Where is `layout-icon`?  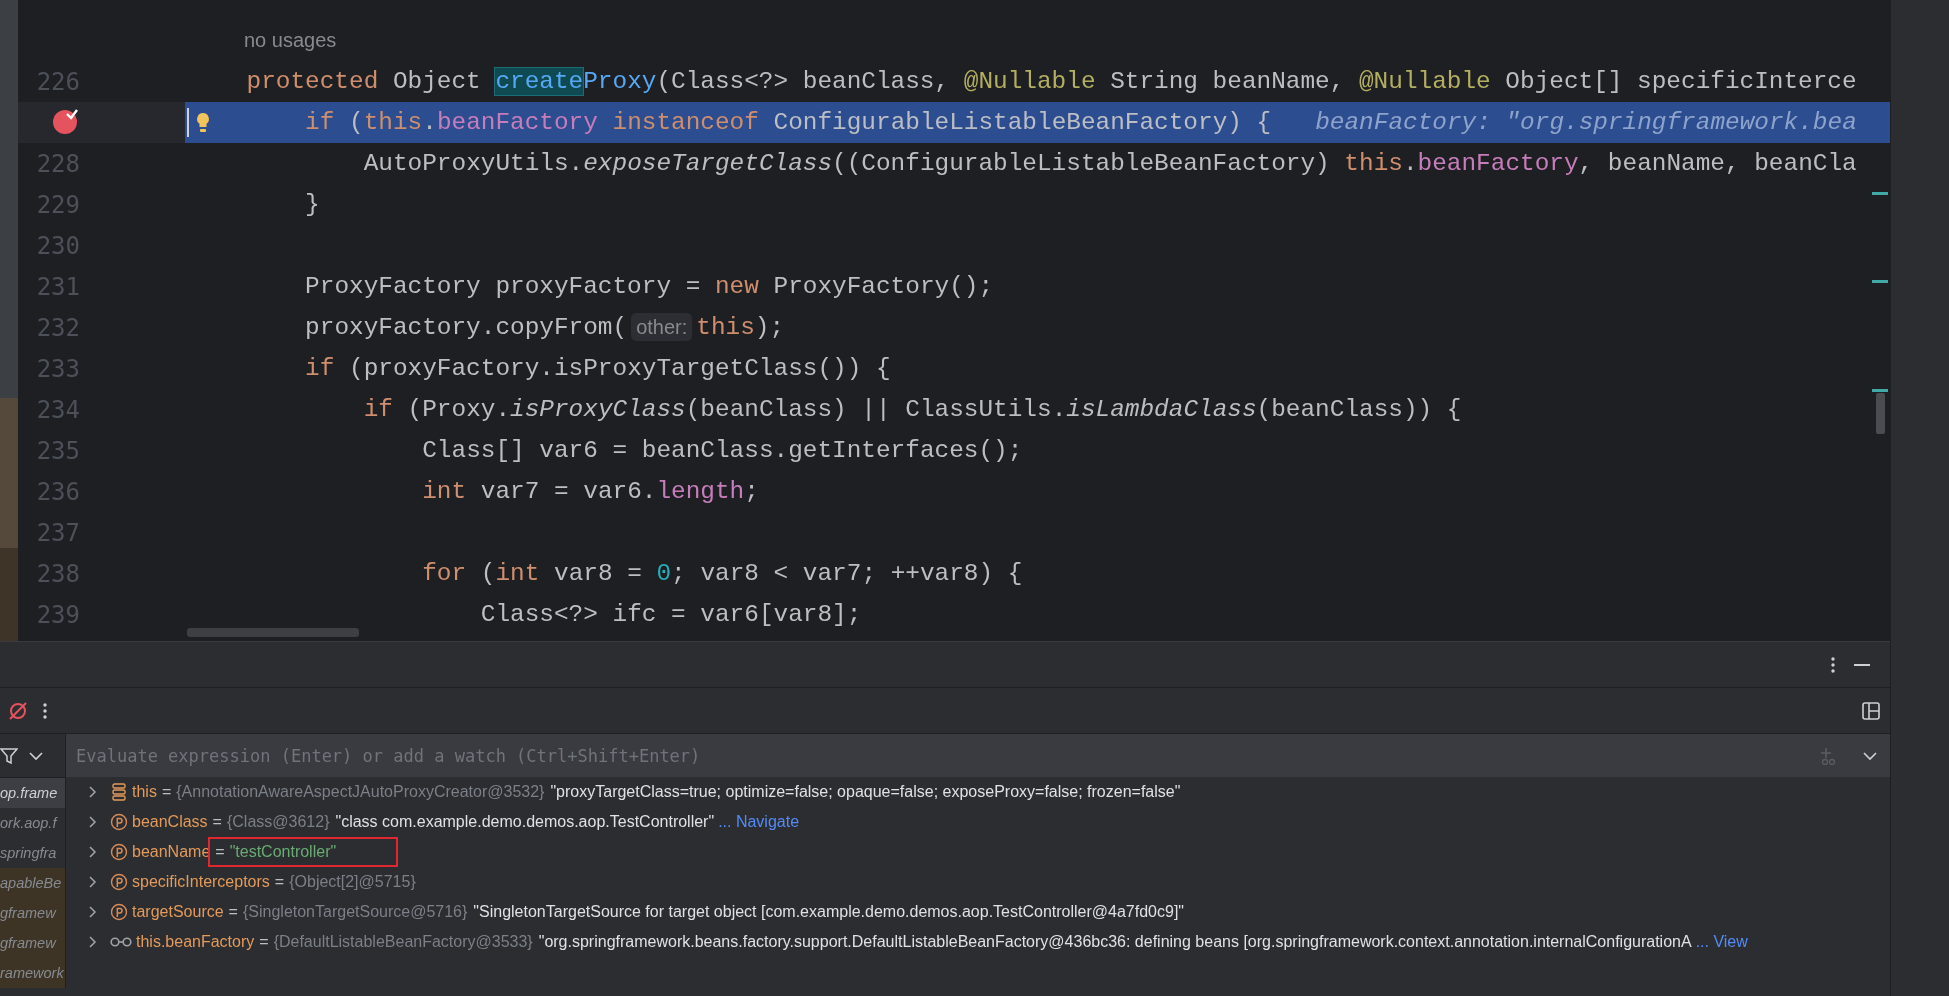
layout-icon is located at coordinates (1871, 710).